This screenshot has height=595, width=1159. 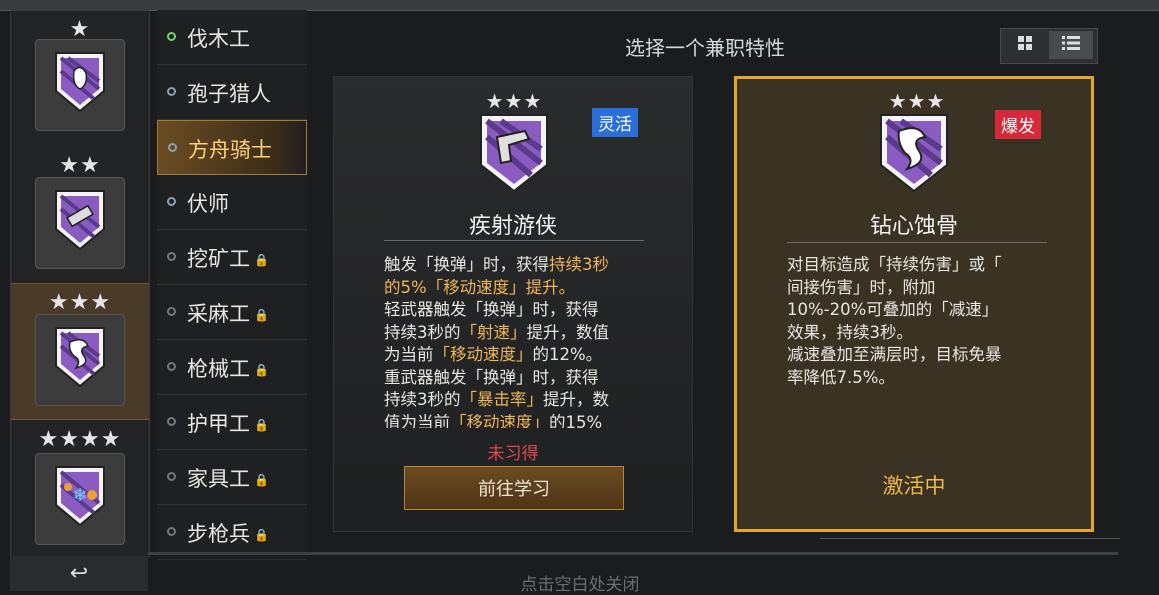 I want to click on tier-stars: ★★, so click(x=80, y=165).